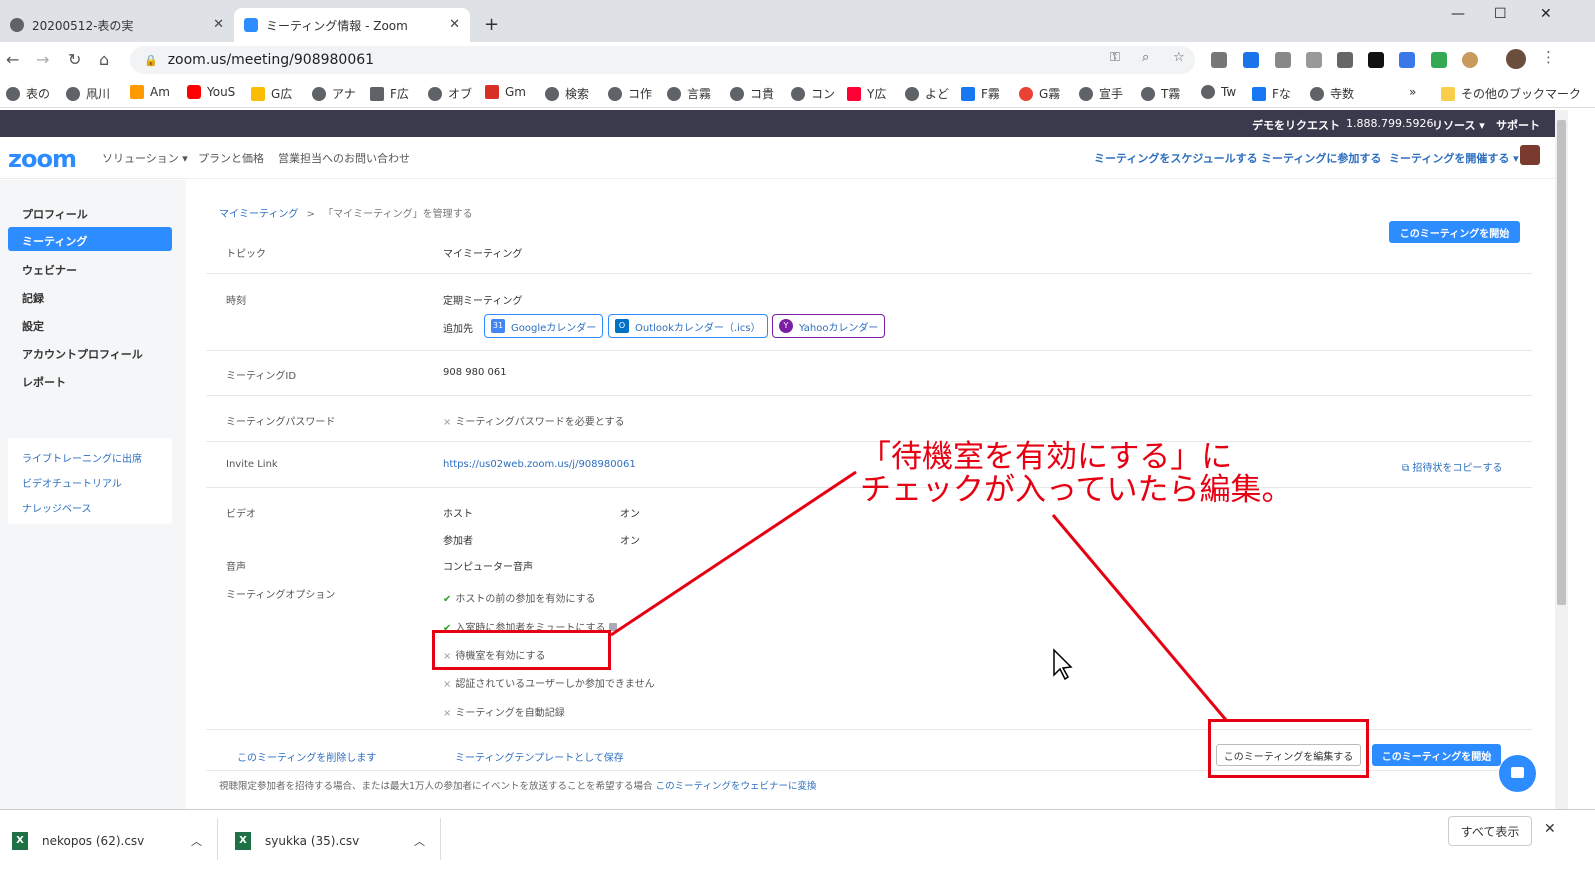 This screenshot has width=1595, height=869. Describe the element at coordinates (114, 841) in the screenshot. I see `download-item: X nekopos (62).csv ︿` at that location.